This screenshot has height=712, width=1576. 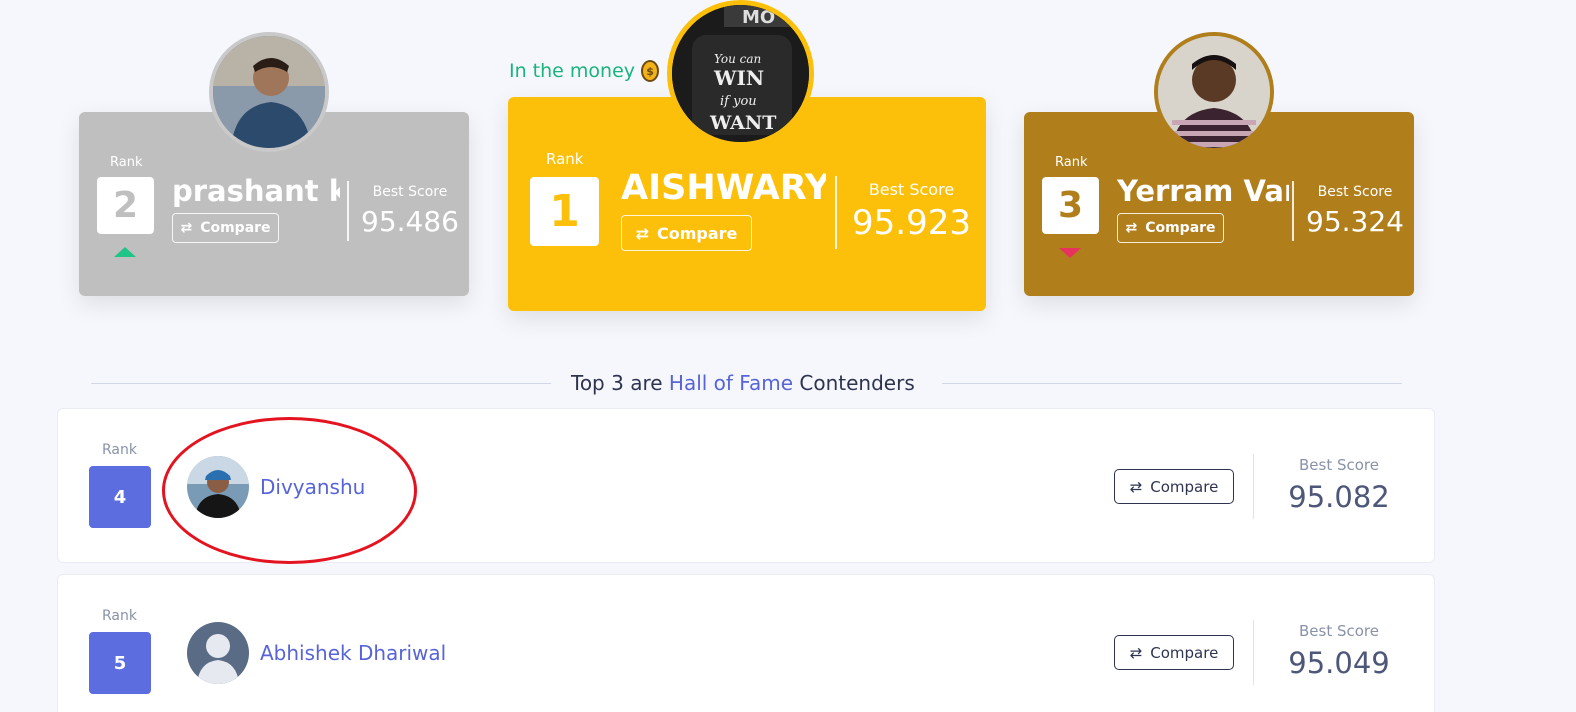 What do you see at coordinates (564, 211) in the screenshot?
I see `rank-badge: 1` at bounding box center [564, 211].